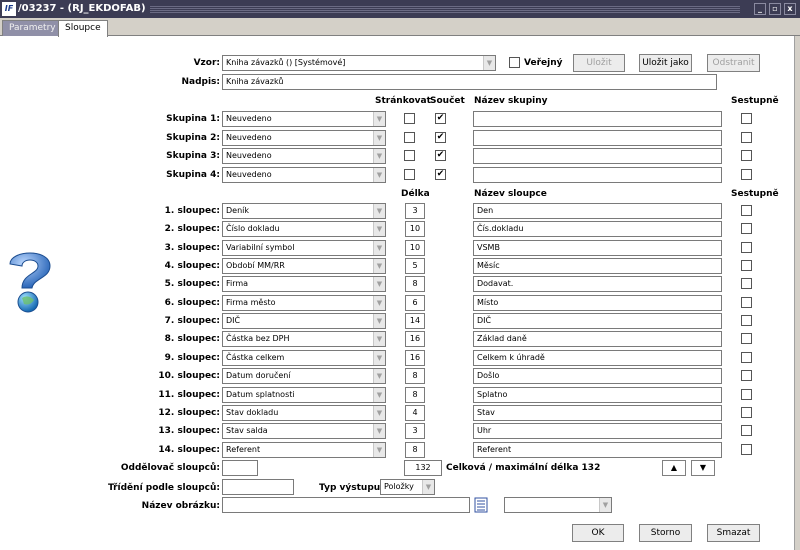 The width and height of the screenshot is (800, 550). Describe the element at coordinates (597, 284) in the screenshot. I see `column-name-input: Dodavat.` at that location.